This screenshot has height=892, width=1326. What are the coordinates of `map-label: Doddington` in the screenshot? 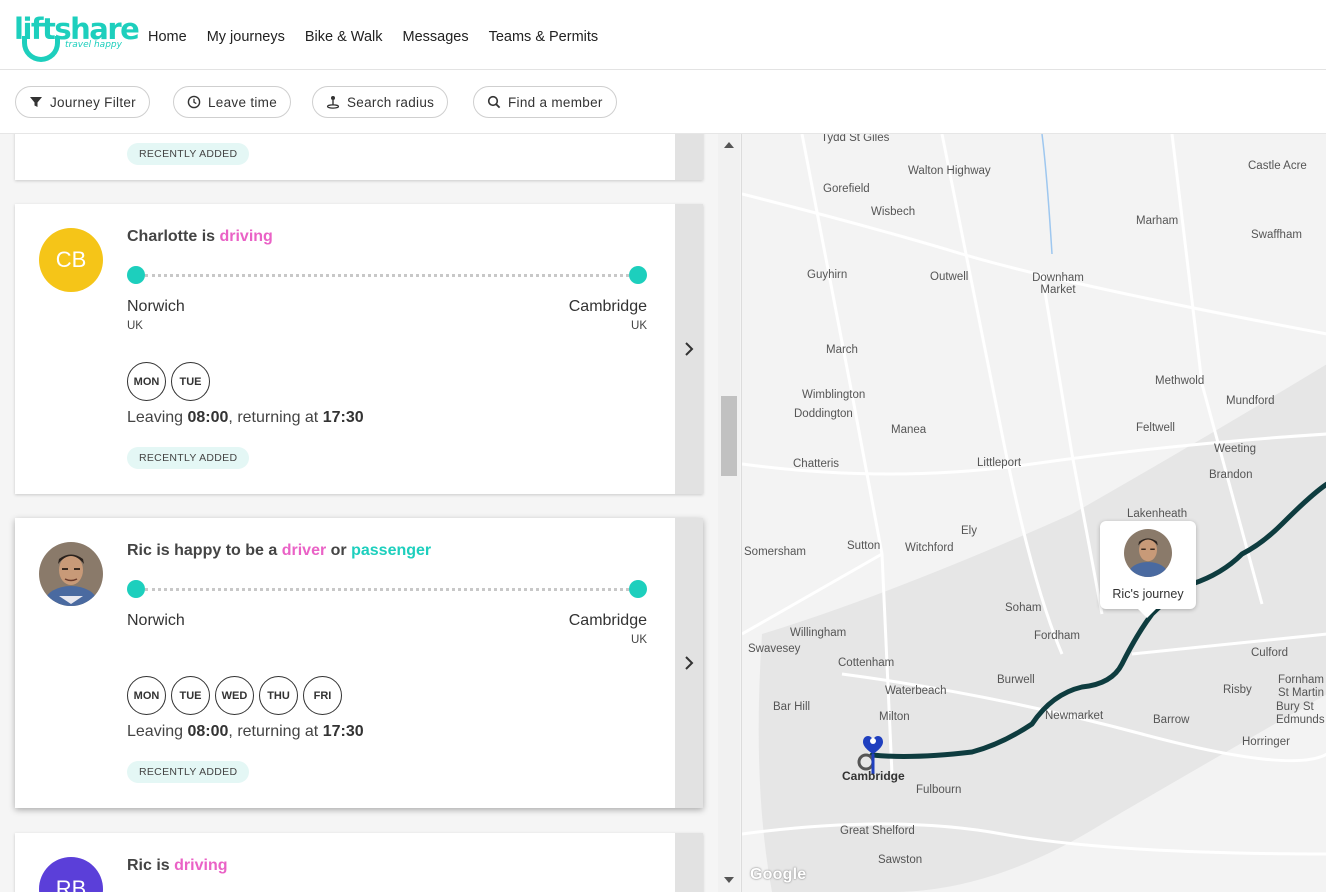 It's located at (823, 414).